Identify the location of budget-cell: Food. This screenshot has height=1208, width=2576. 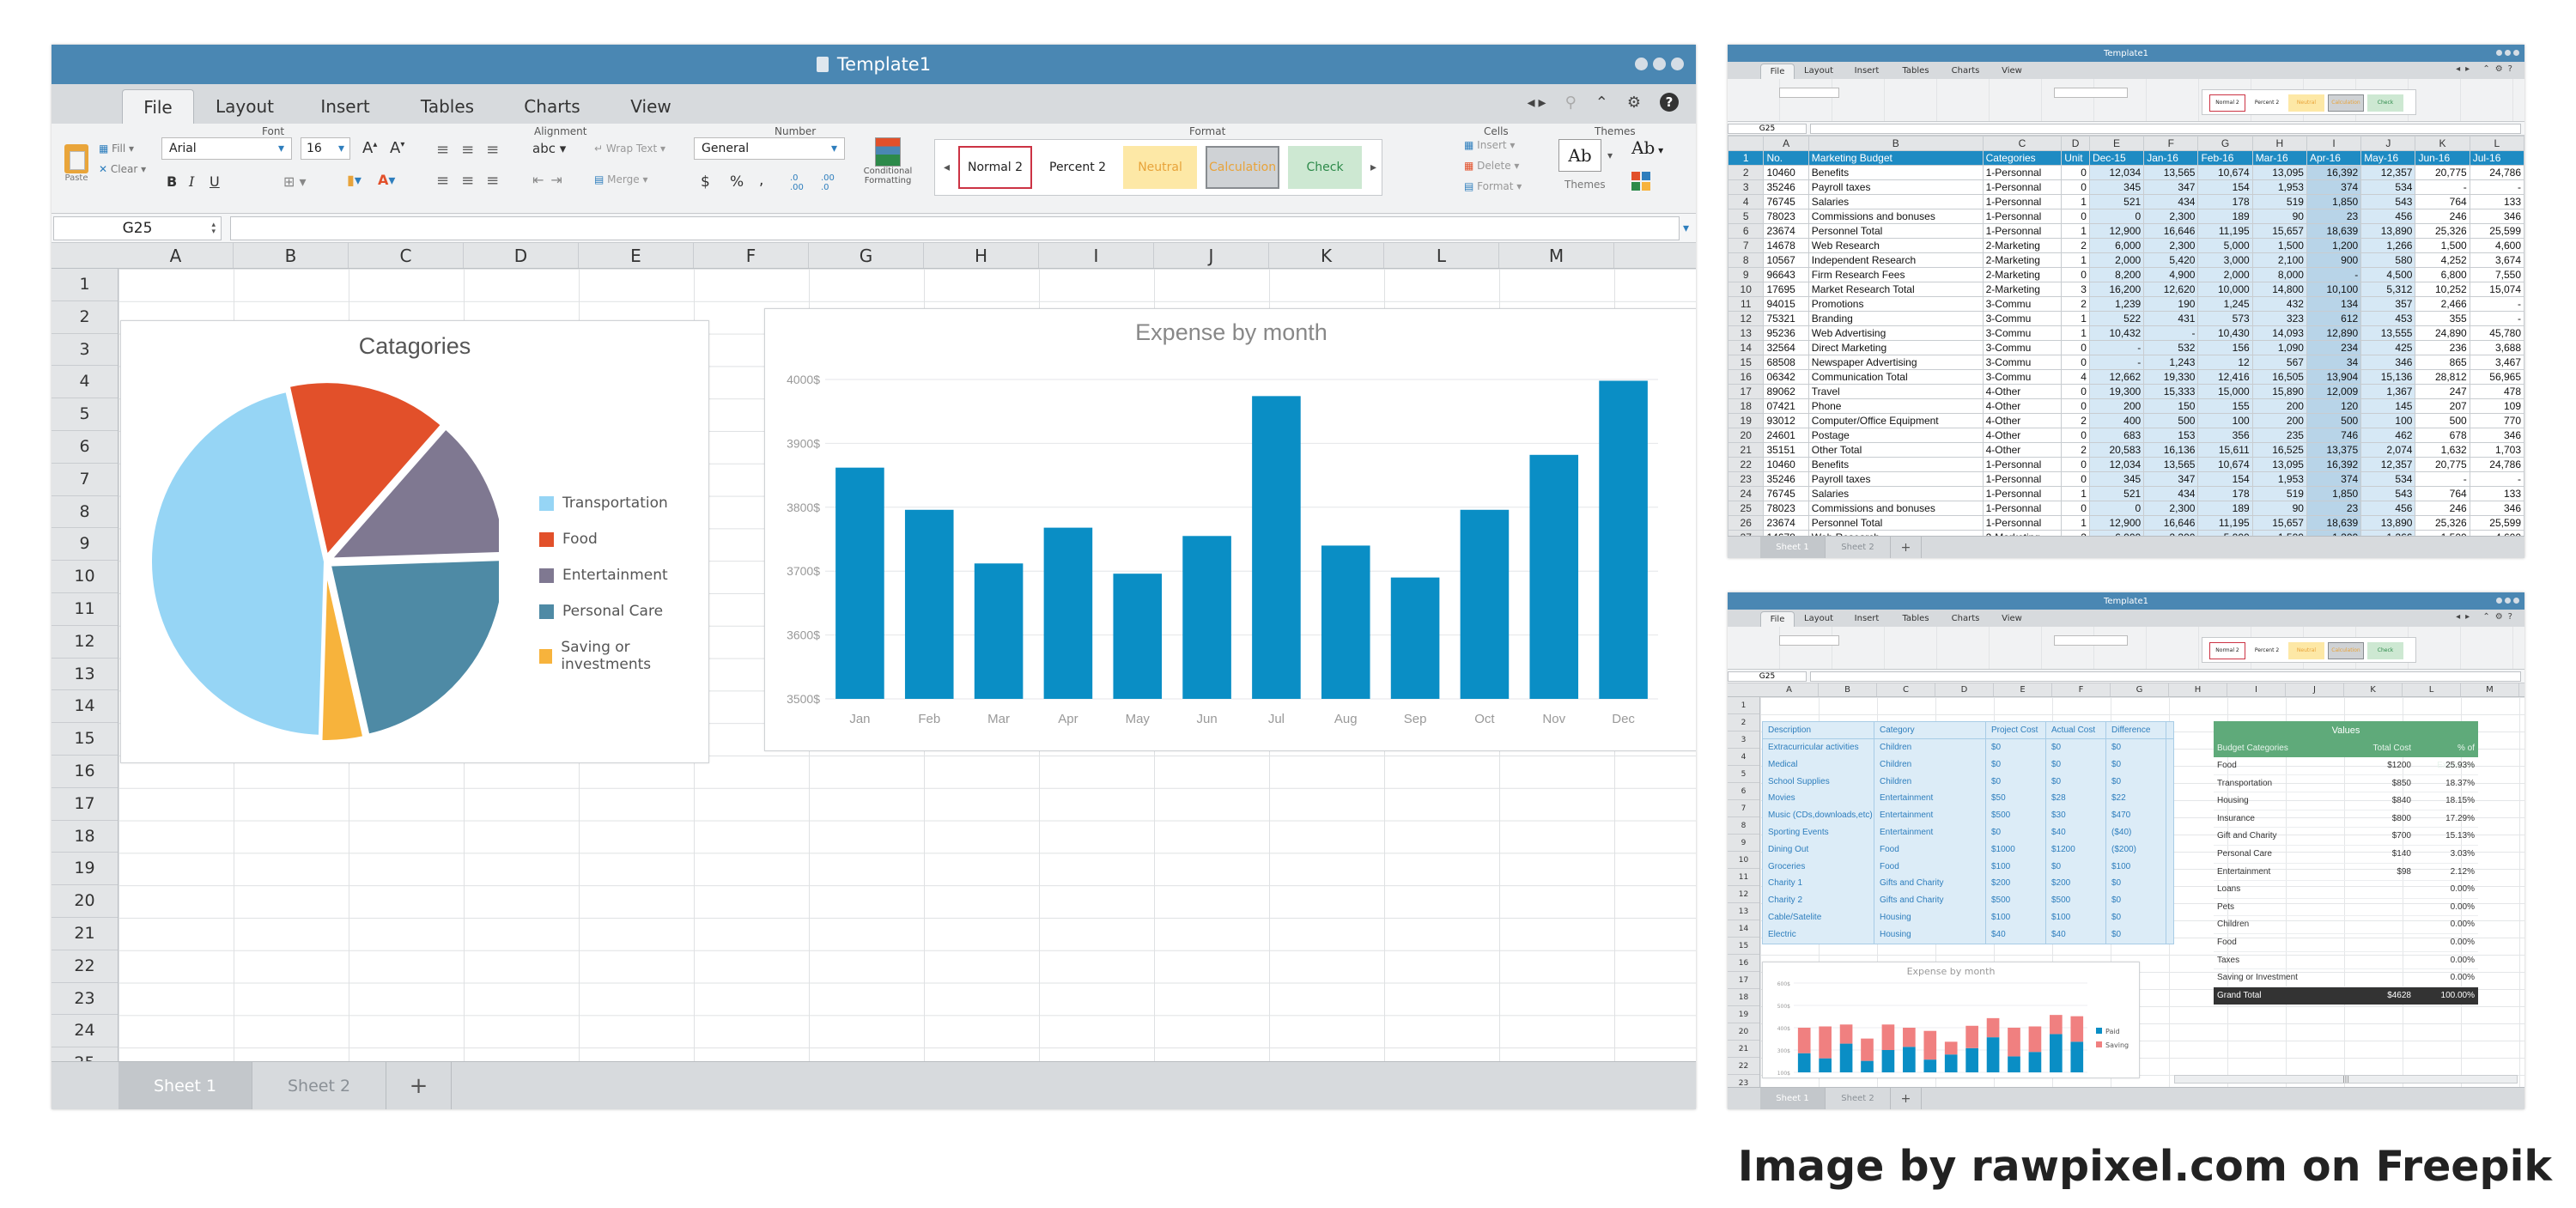
(1930, 867).